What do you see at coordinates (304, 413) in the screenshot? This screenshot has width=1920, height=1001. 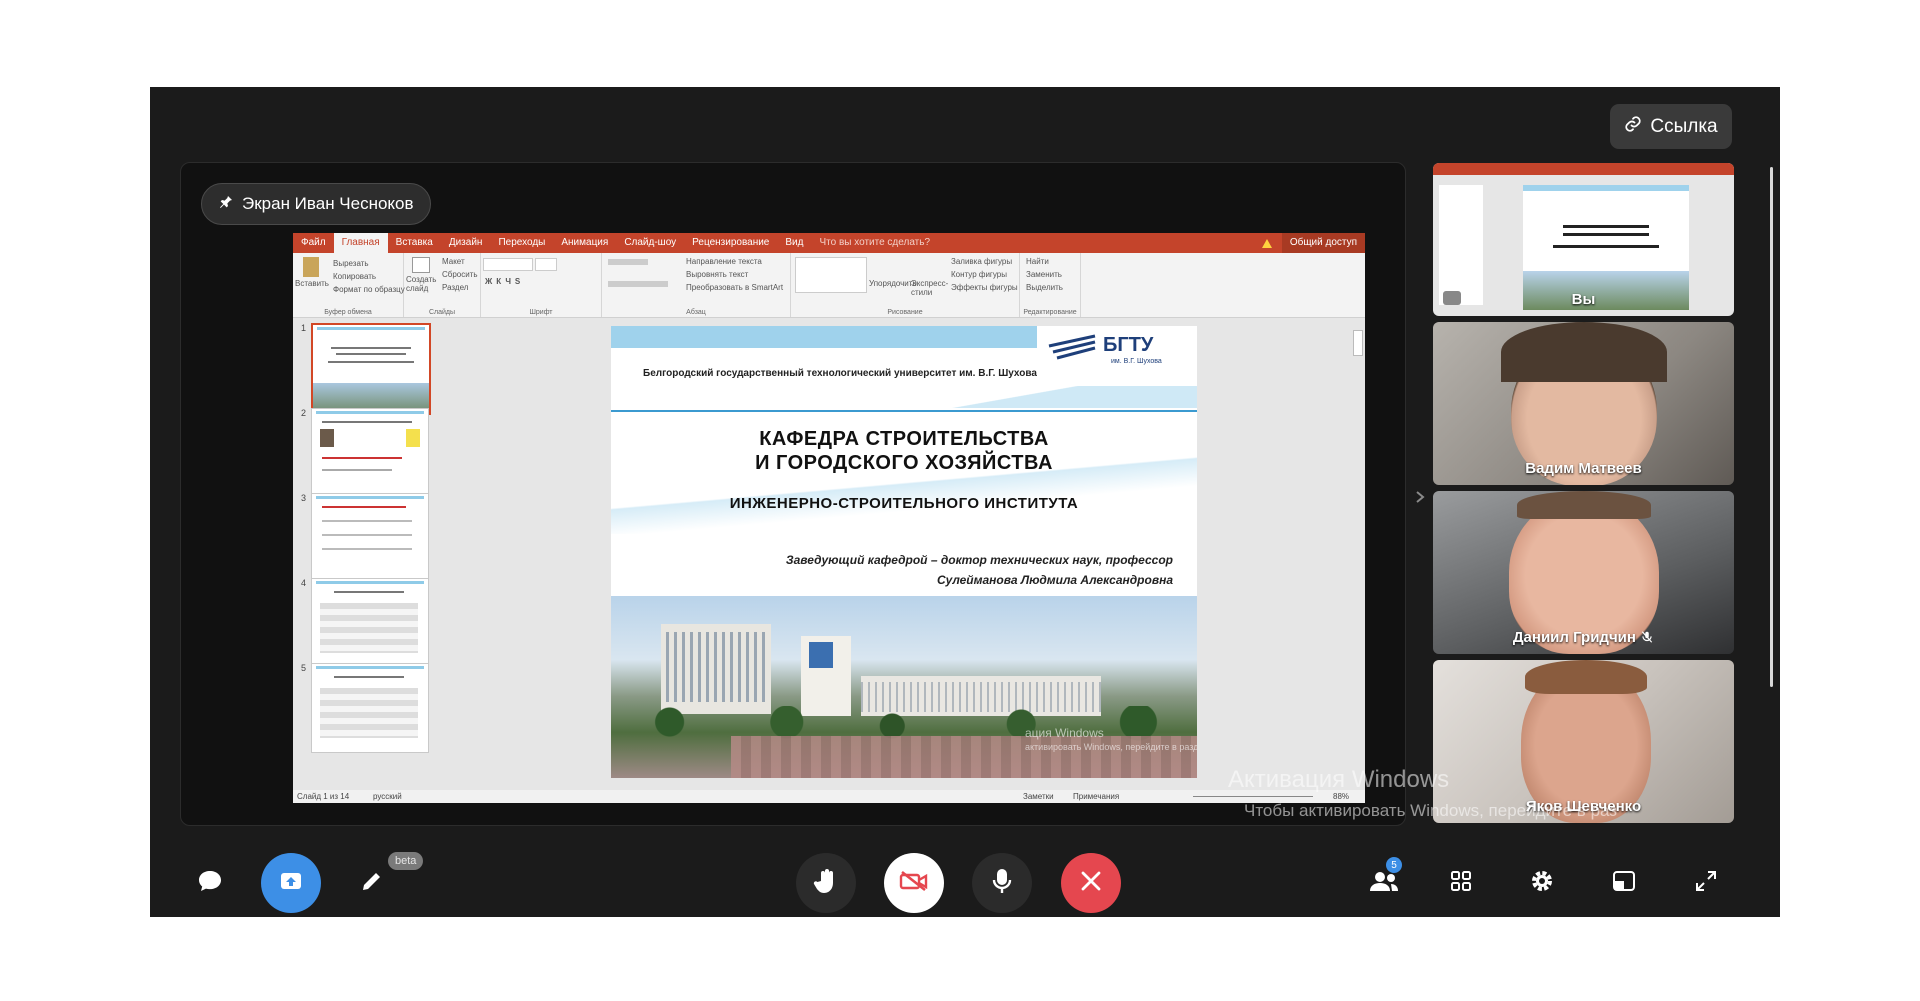 I see `thumb-number: 2` at bounding box center [304, 413].